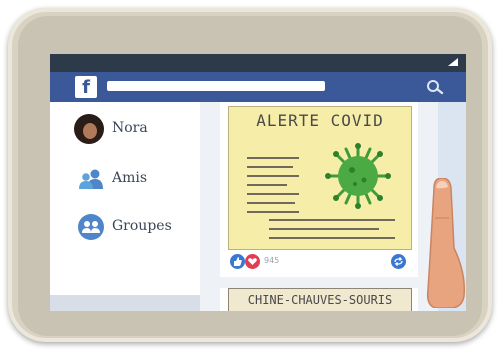 Image resolution: width=500 pixels, height=352 pixels. I want to click on search-input, so click(216, 86).